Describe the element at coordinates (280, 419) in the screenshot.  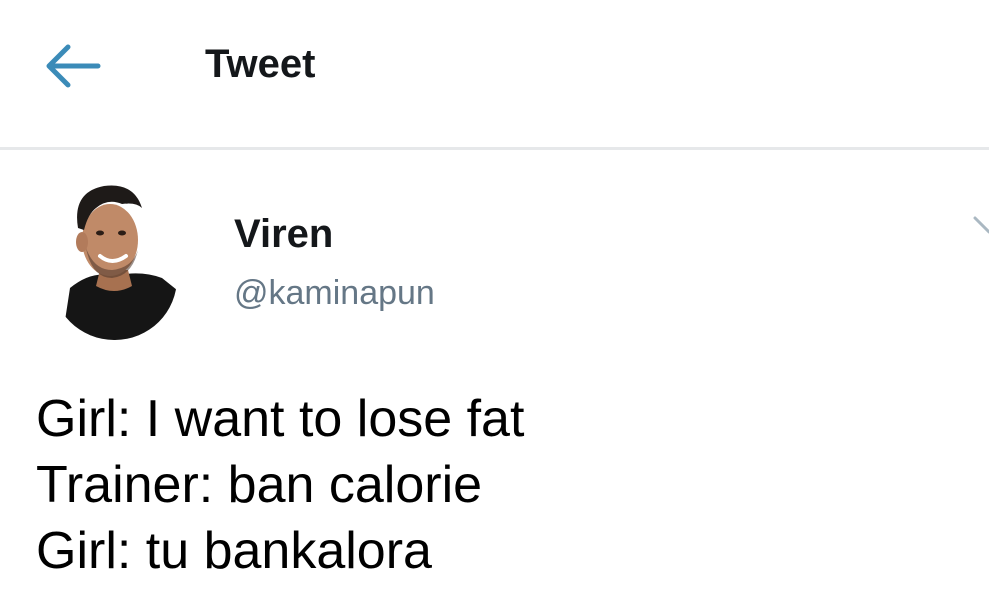
I see `tweet-text-line: Girl: I want to lose fat` at that location.